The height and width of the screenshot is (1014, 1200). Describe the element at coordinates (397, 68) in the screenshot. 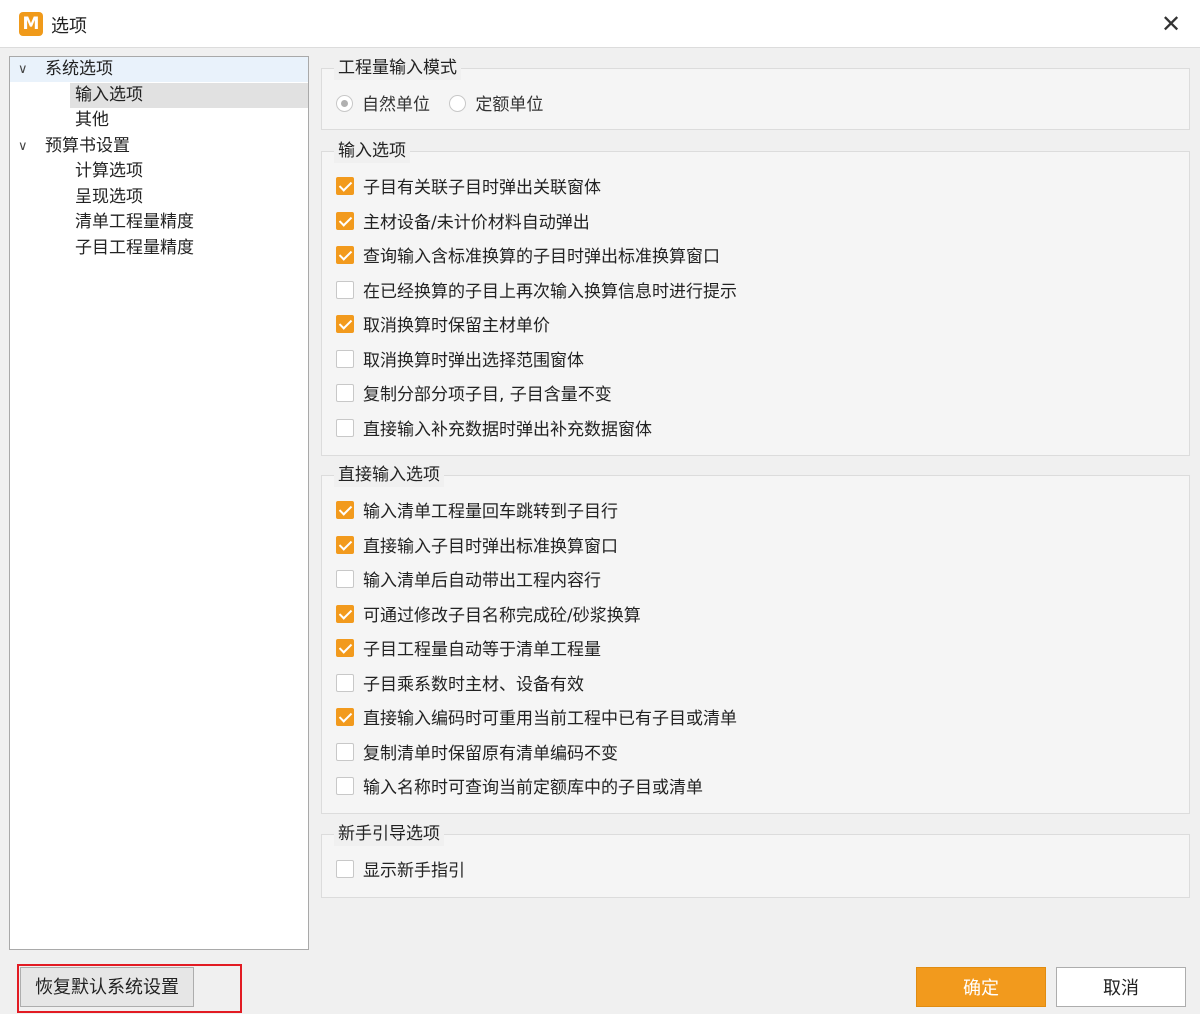

I see `group-title: 工程量输入模式` at that location.